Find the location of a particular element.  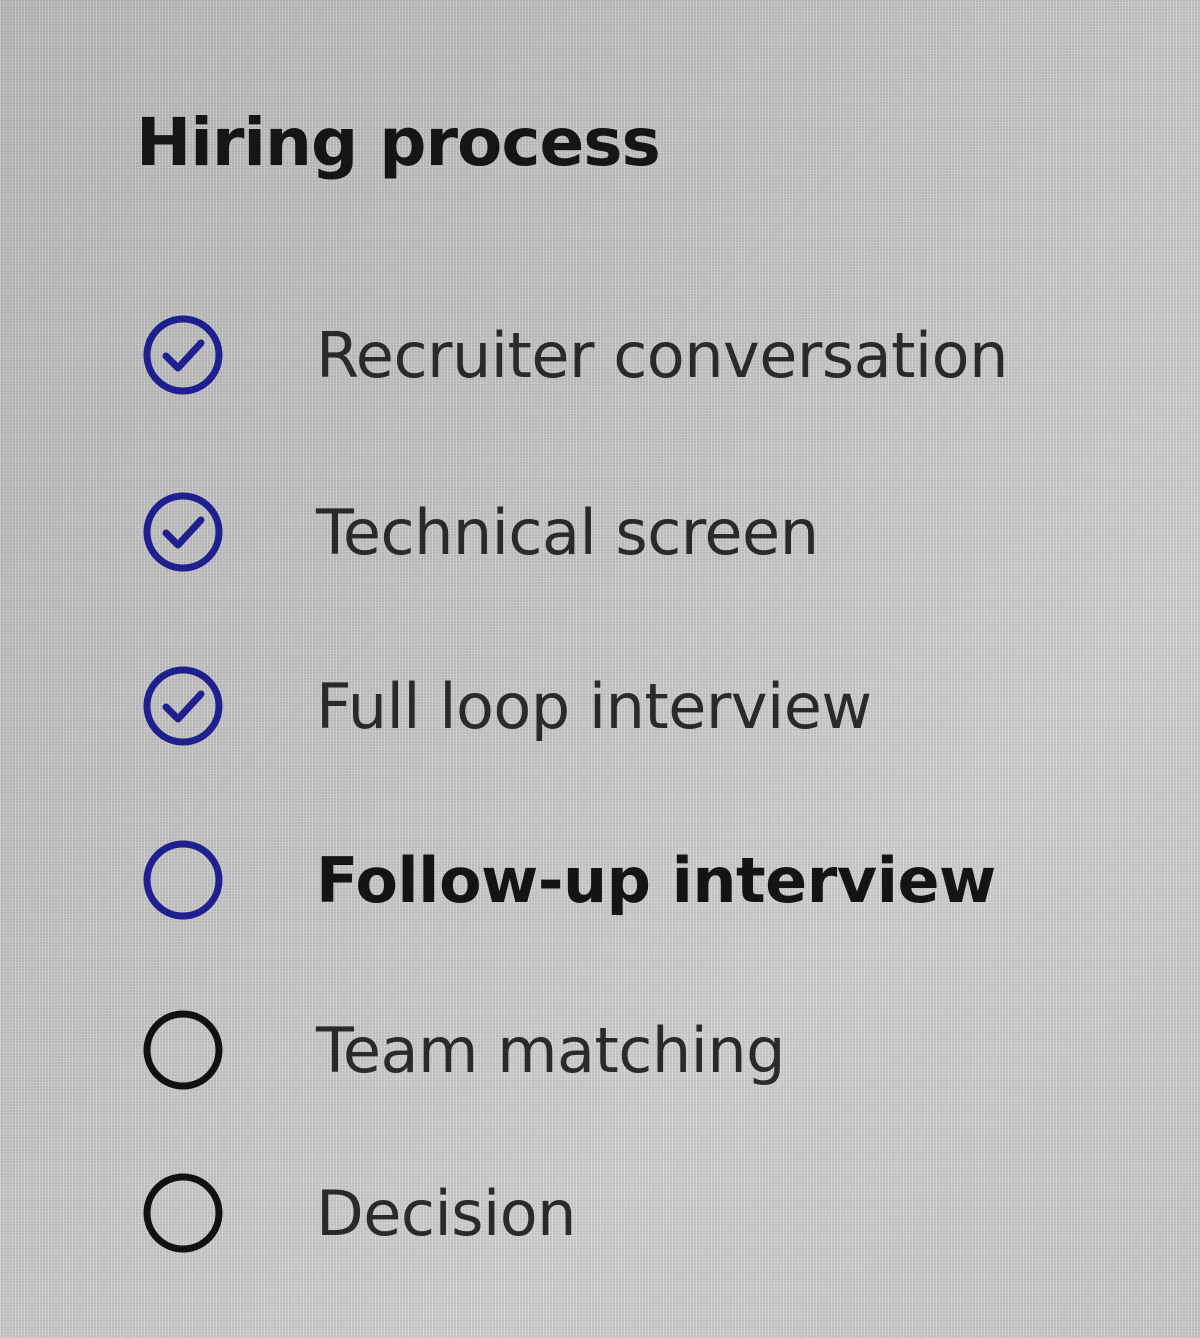

step-label: Recruiter conversation is located at coordinates (662, 355).